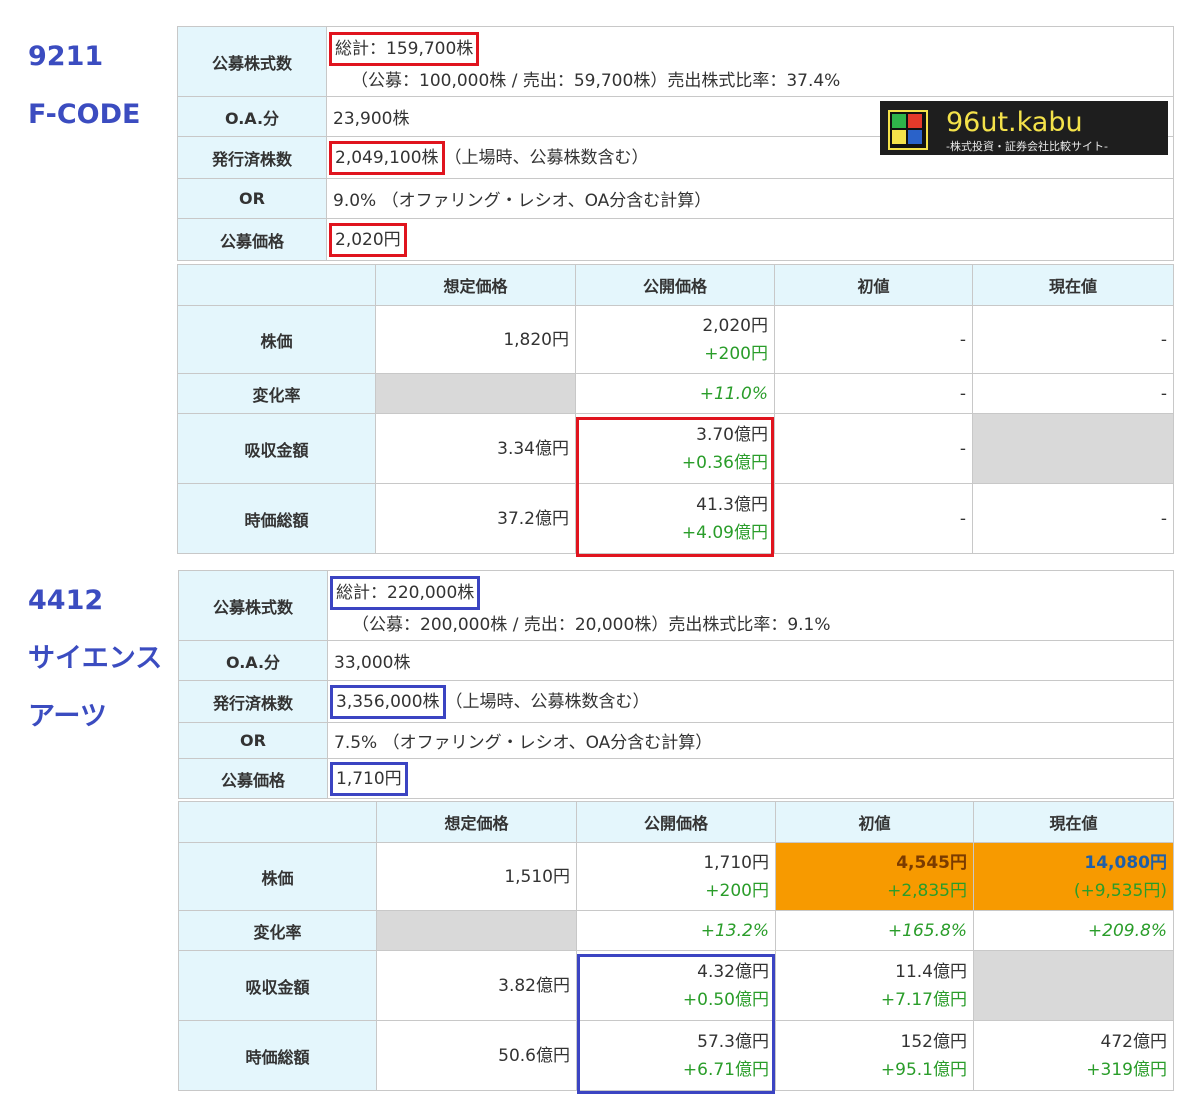 Image resolution: width=1200 pixels, height=1116 pixels. Describe the element at coordinates (874, 1055) in the screenshot. I see `cell-value: 152億円 +95.1億円` at that location.